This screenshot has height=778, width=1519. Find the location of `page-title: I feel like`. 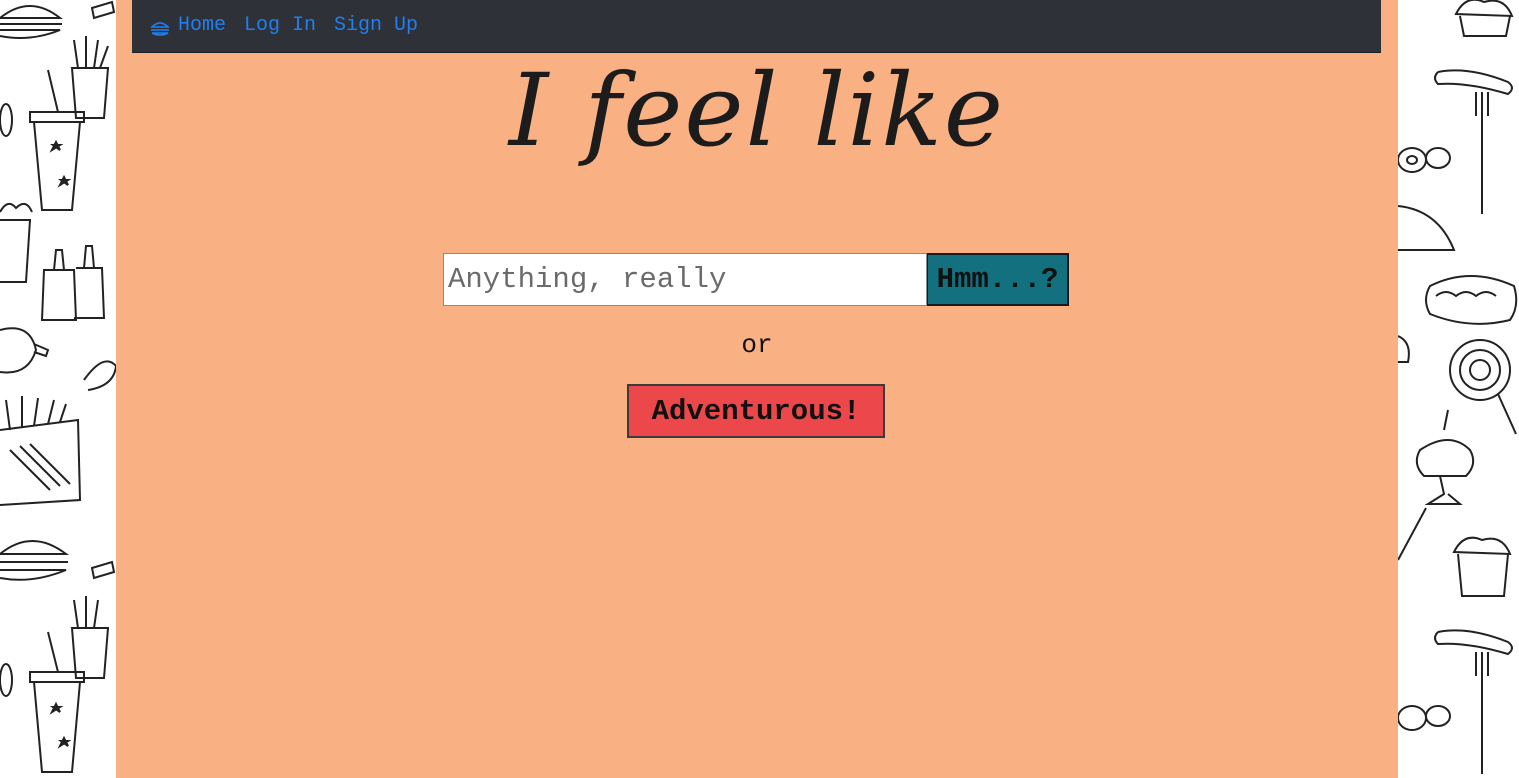

page-title: I feel like is located at coordinates (757, 110).